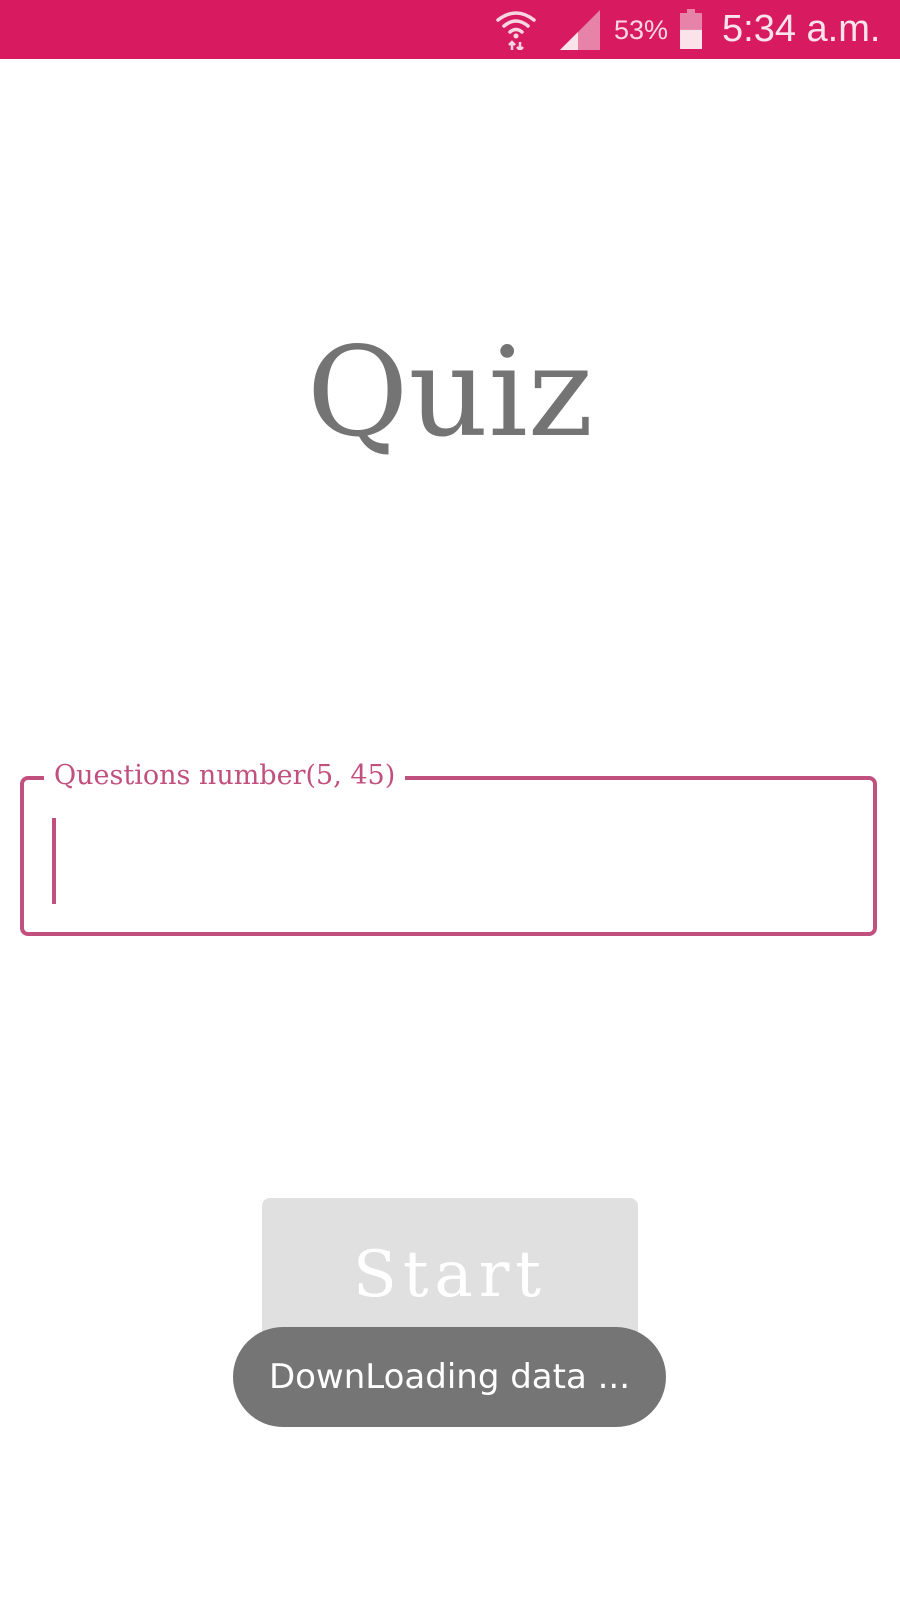 The image size is (900, 1600). Describe the element at coordinates (54, 861) in the screenshot. I see `text-cursor` at that location.